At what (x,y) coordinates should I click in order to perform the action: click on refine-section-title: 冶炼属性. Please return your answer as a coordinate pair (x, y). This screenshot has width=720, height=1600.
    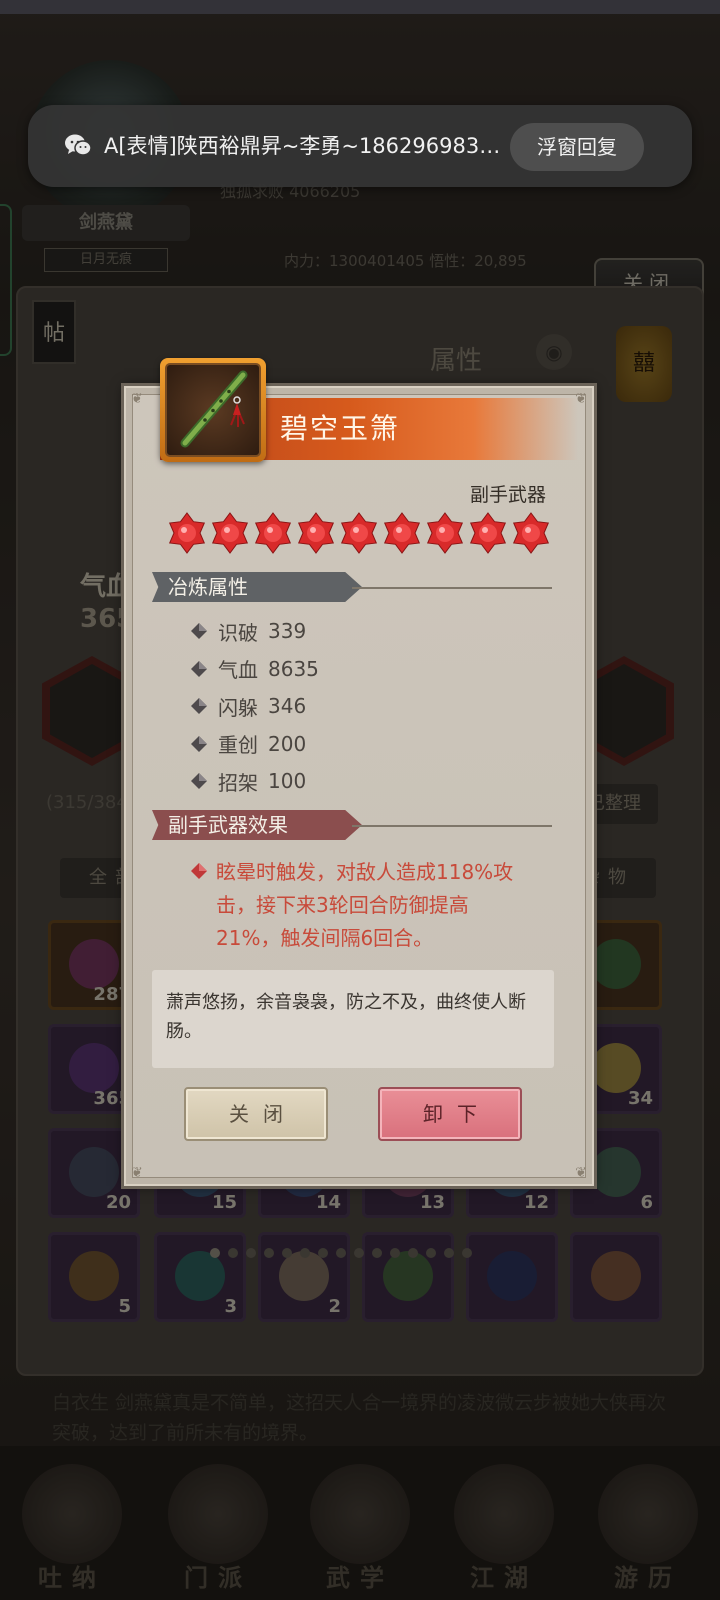
    Looking at the image, I should click on (257, 587).